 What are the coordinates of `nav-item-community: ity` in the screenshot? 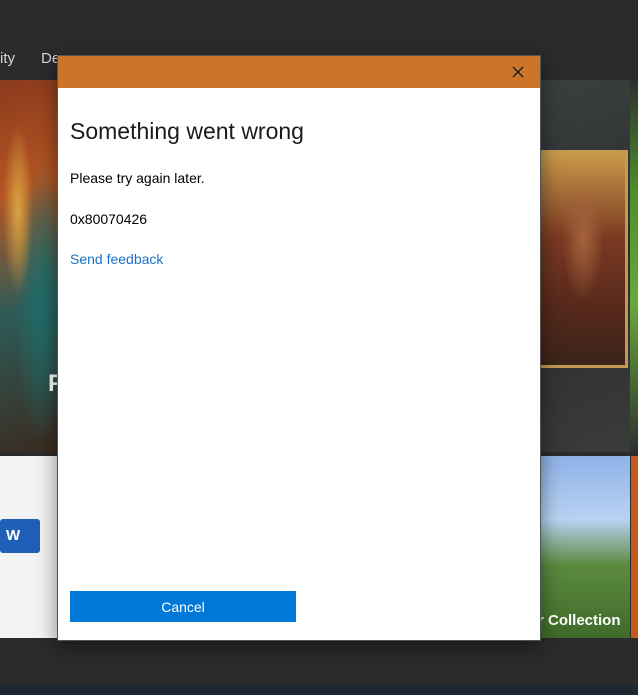 It's located at (7, 58).